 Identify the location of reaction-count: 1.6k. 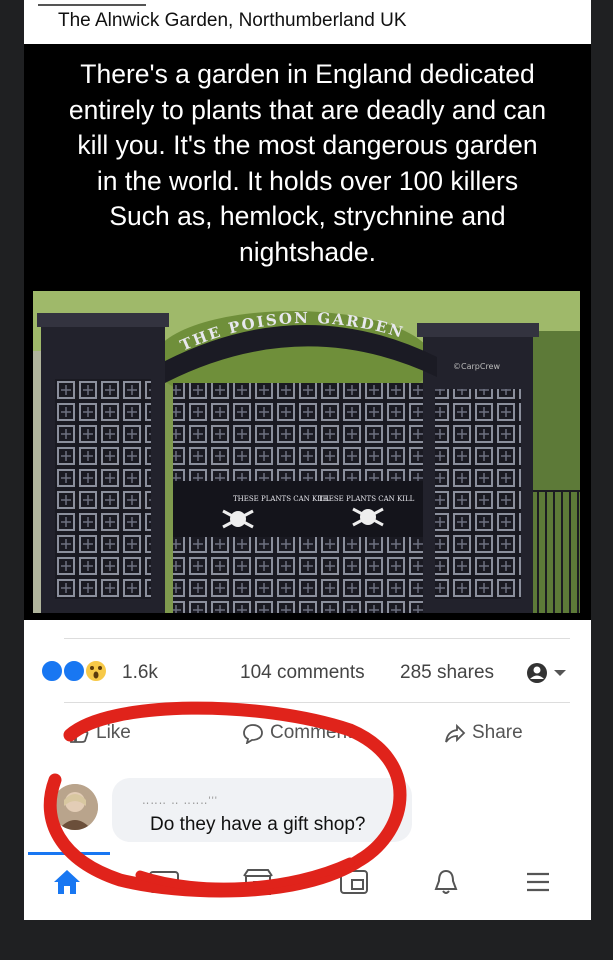
(140, 673).